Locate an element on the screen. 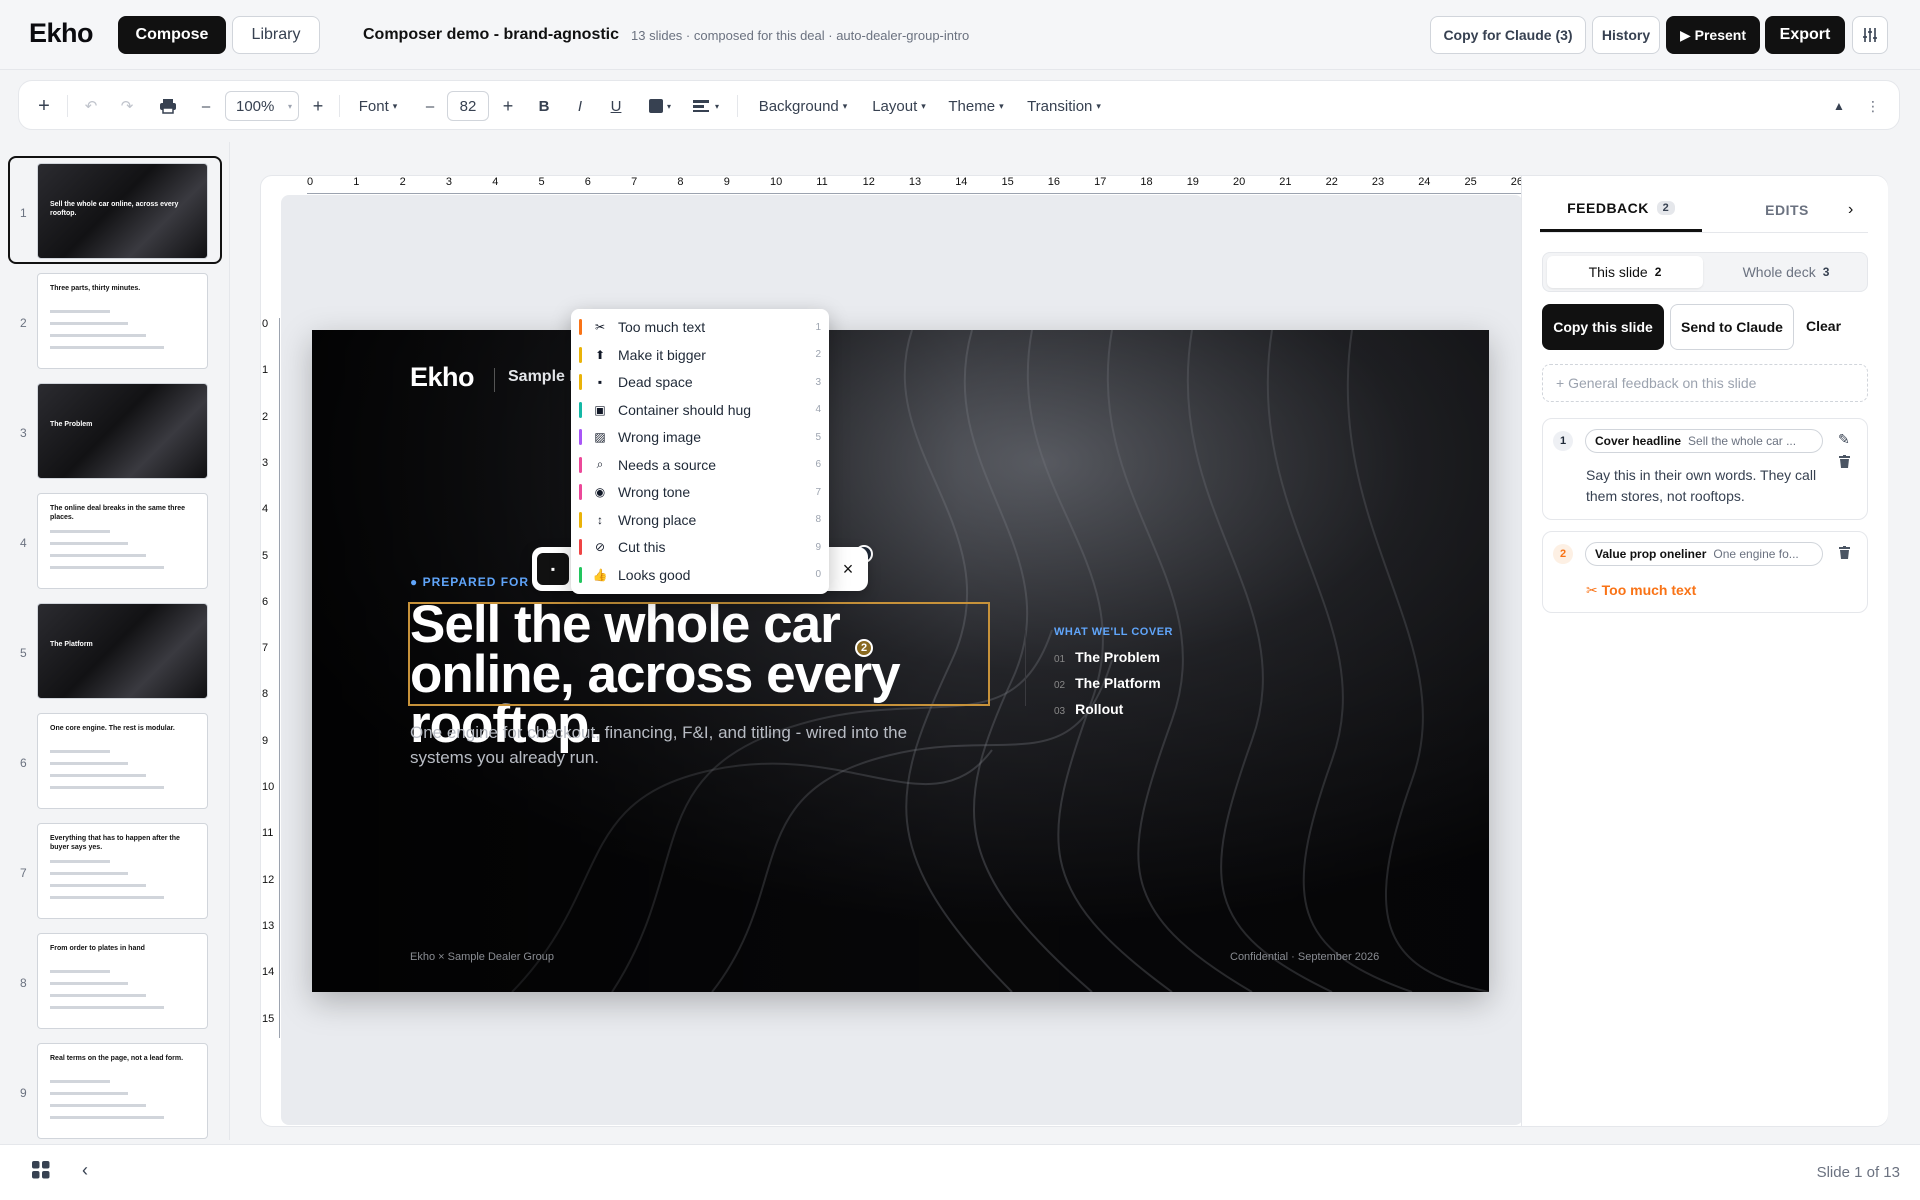 This screenshot has height=1200, width=1920. feedback-menu-item: ▣ Container should hug 4 is located at coordinates (700, 410).